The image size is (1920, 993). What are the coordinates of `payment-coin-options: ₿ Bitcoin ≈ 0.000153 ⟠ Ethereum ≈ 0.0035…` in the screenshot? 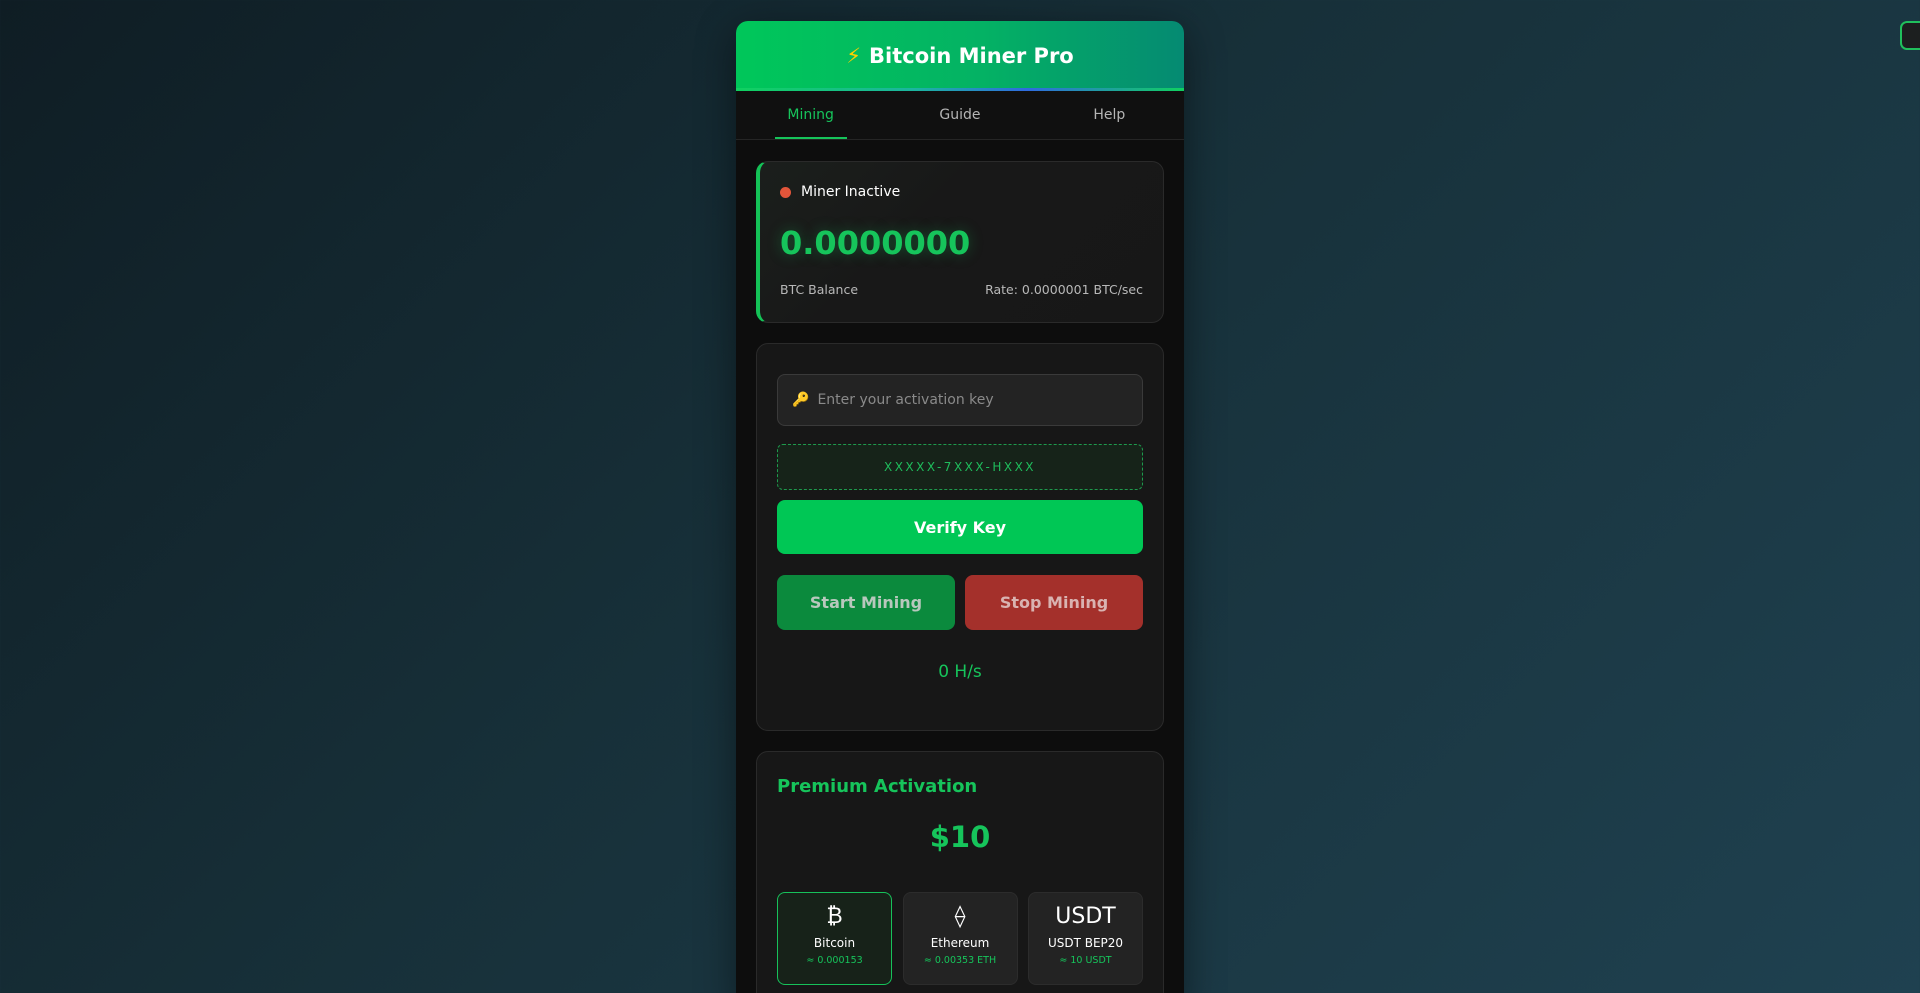 It's located at (960, 938).